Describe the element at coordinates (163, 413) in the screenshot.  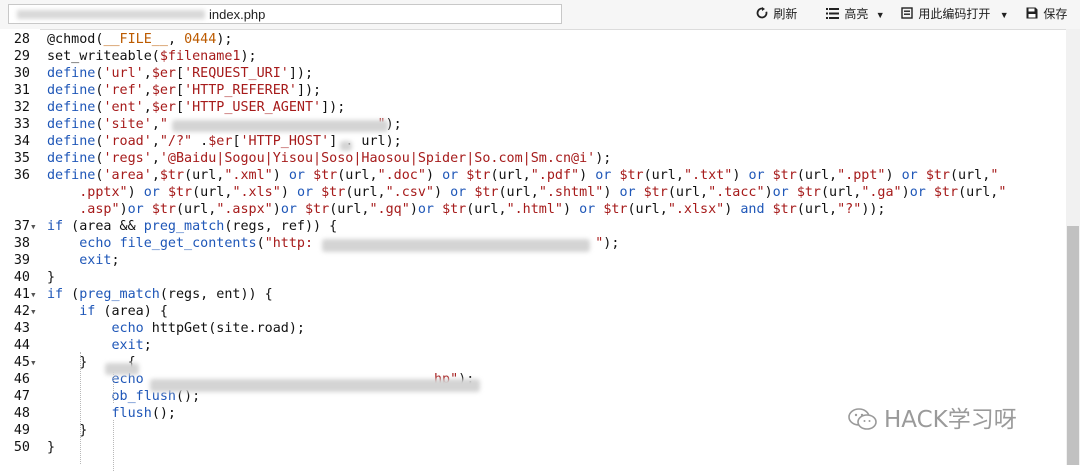
I see `code-token: ();` at that location.